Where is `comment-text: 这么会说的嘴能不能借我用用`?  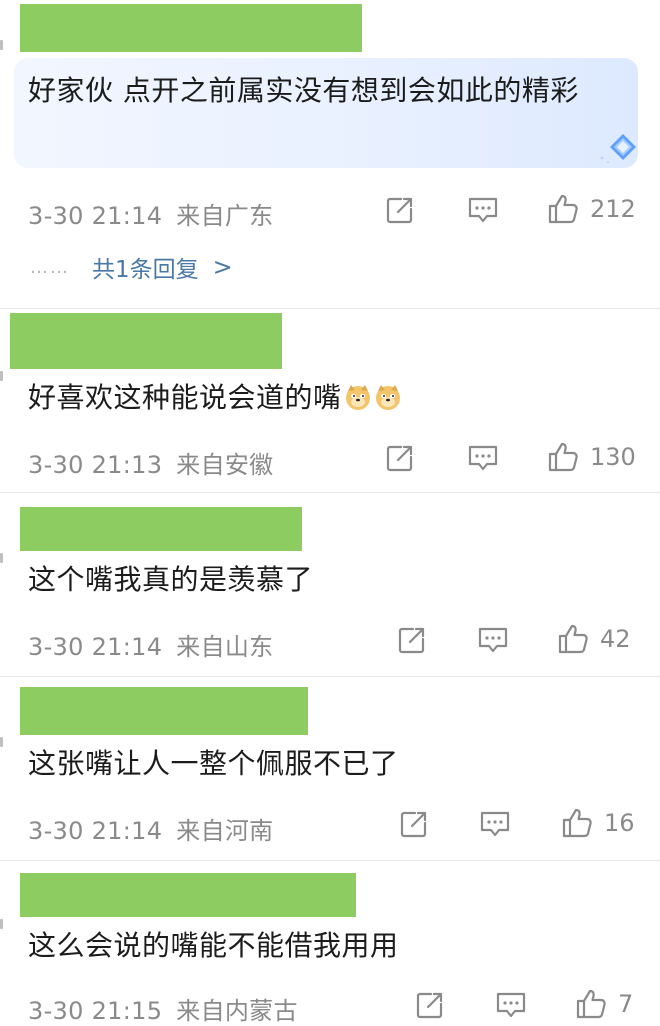
comment-text: 这么会说的嘴能不能借我用用 is located at coordinates (213, 945).